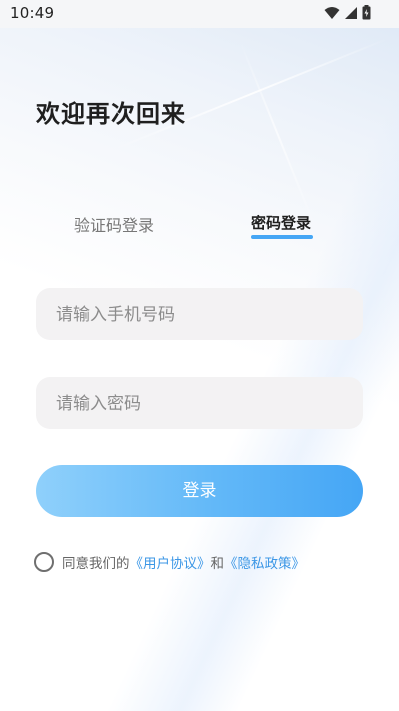 The image size is (399, 711). Describe the element at coordinates (217, 564) in the screenshot. I see `agreement-connector: 和` at that location.